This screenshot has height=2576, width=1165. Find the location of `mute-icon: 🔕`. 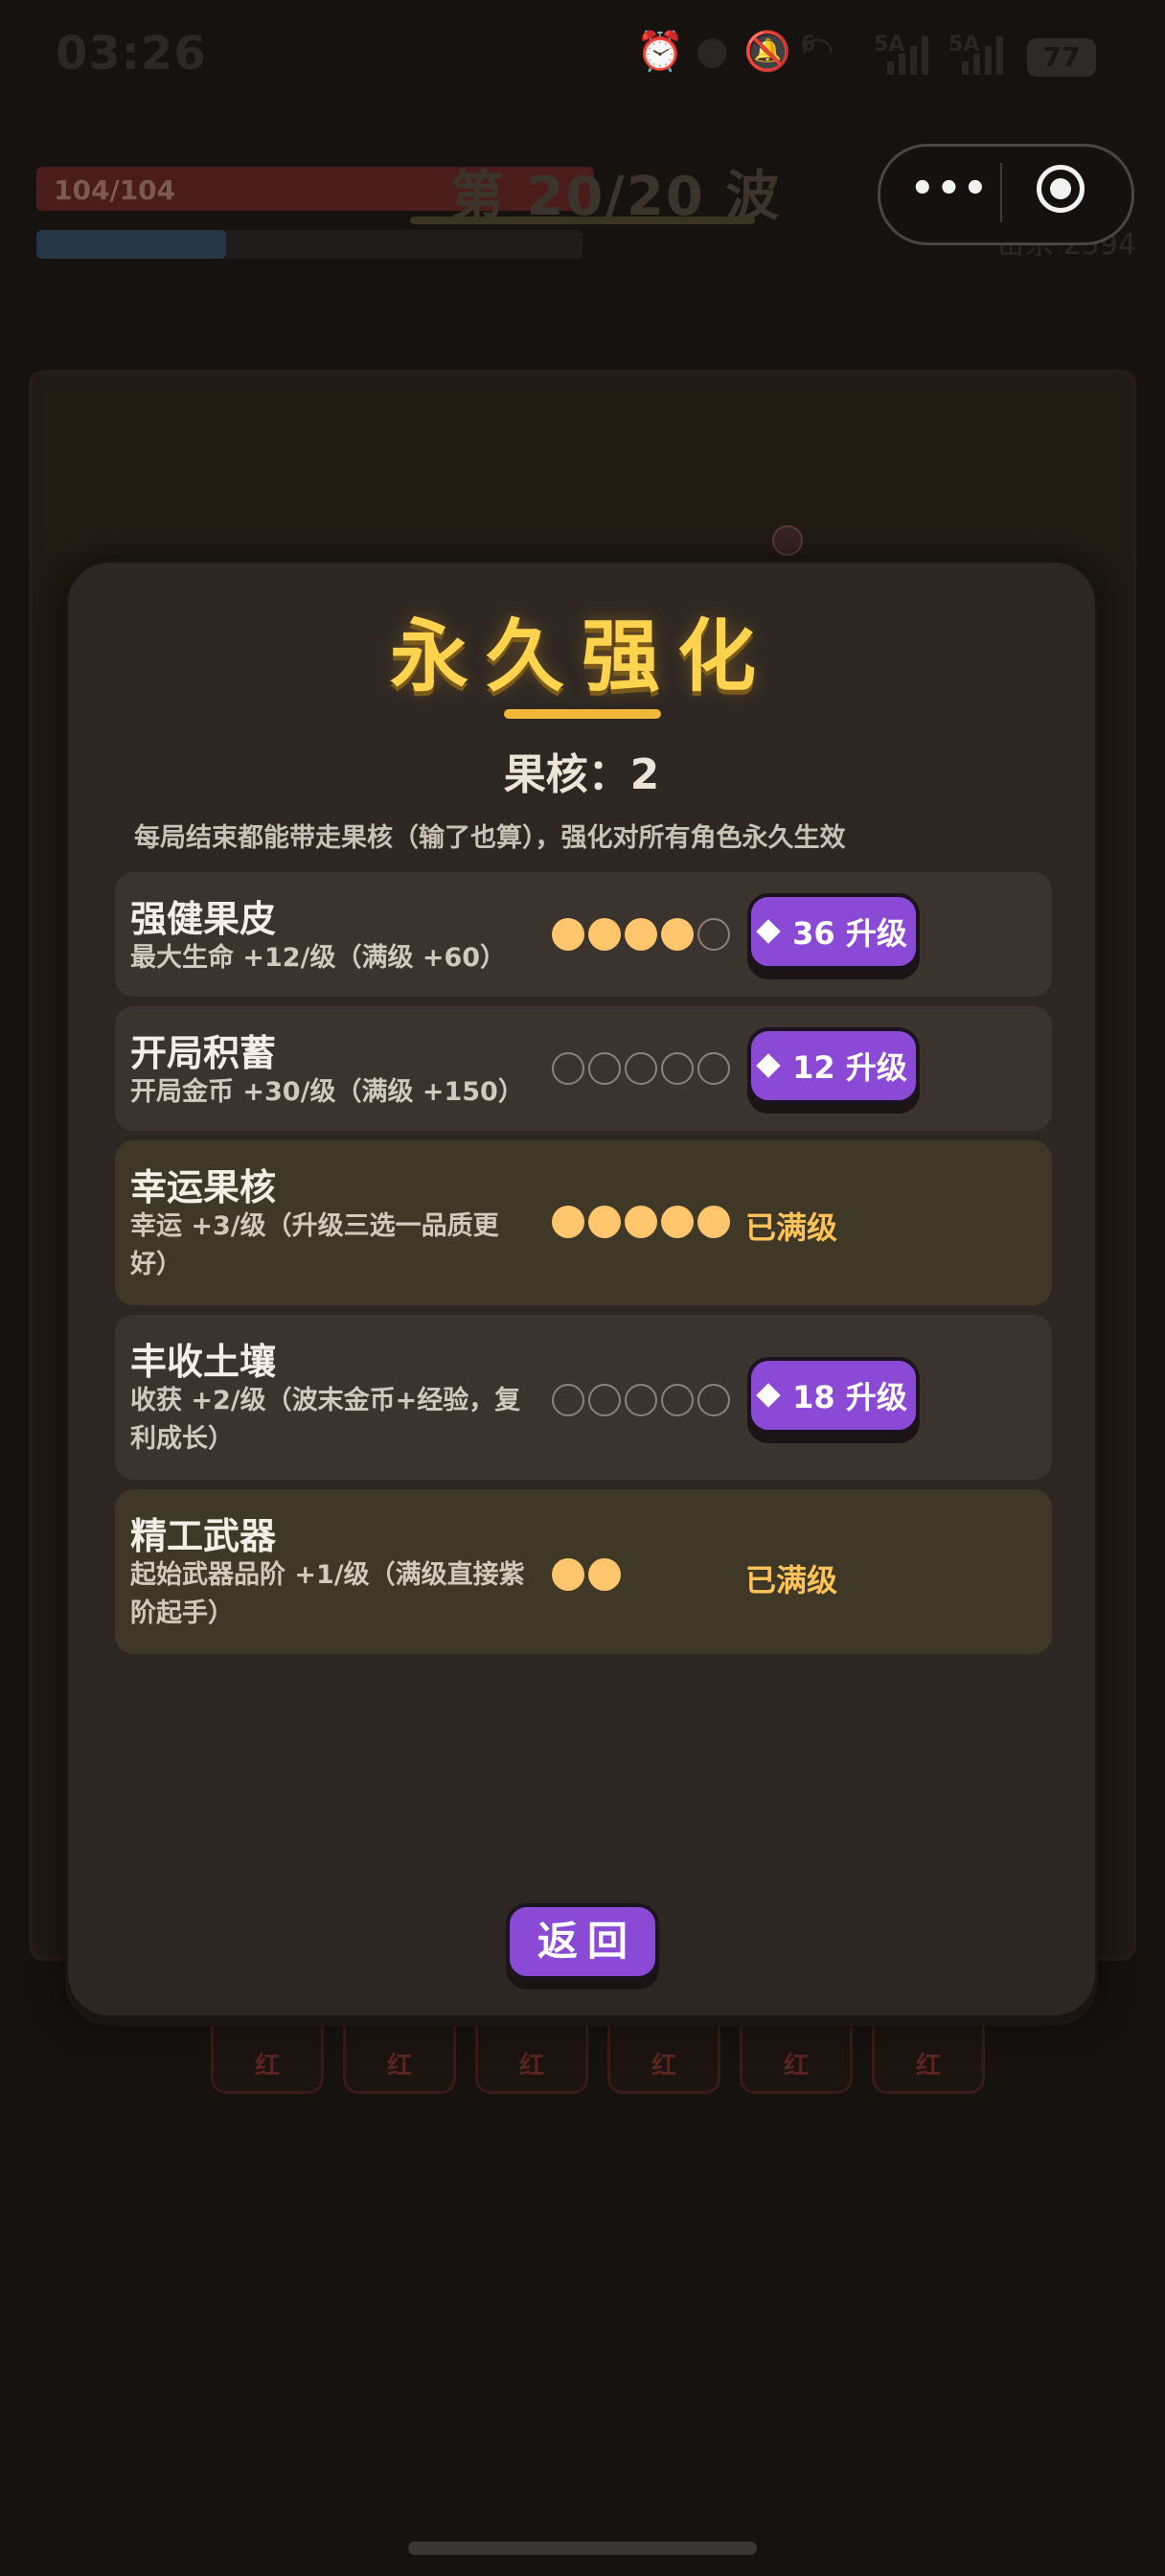

mute-icon: 🔕 is located at coordinates (767, 52).